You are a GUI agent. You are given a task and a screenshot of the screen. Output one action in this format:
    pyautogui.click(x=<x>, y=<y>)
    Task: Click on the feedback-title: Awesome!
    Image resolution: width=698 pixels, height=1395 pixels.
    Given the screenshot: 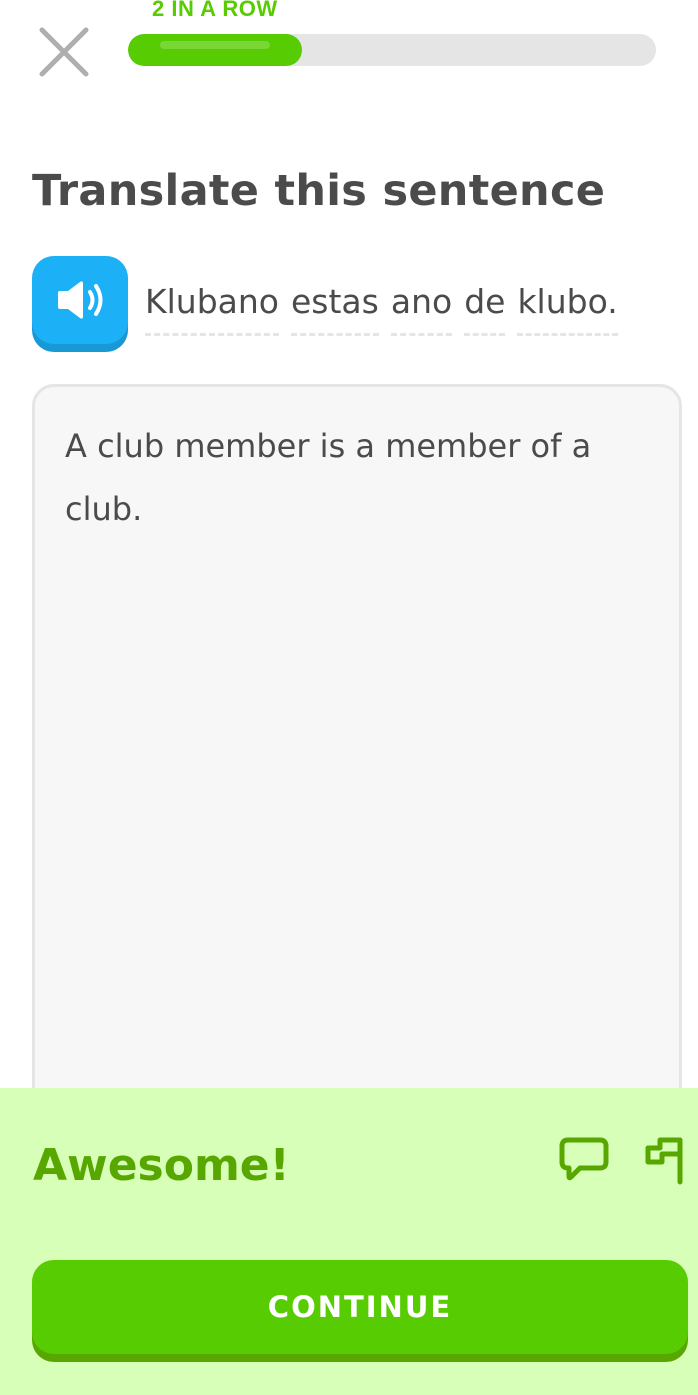 What is the action you would take?
    pyautogui.click(x=161, y=1165)
    